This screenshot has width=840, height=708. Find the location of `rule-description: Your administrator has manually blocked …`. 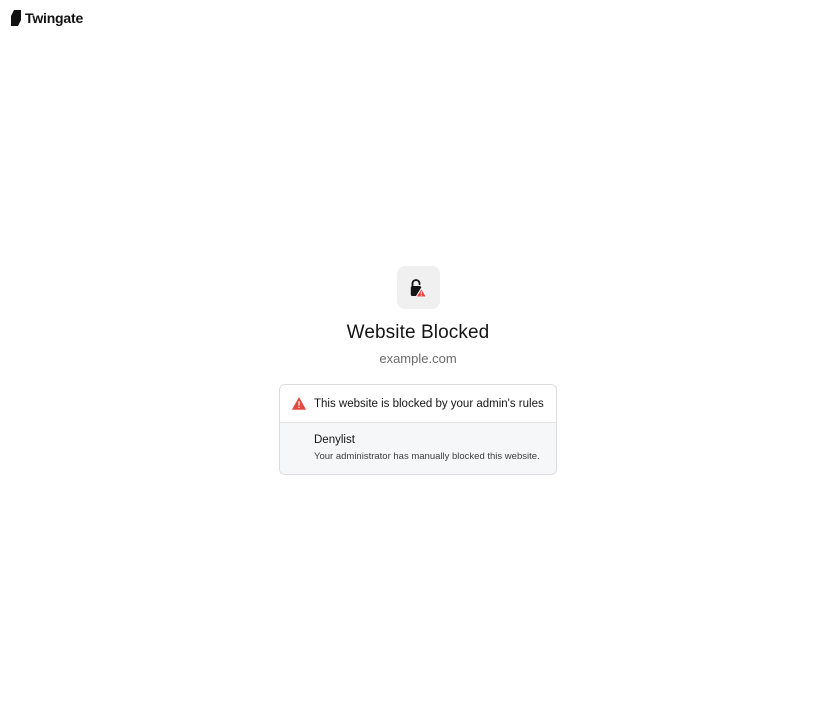

rule-description: Your administrator has manually blocked … is located at coordinates (427, 456).